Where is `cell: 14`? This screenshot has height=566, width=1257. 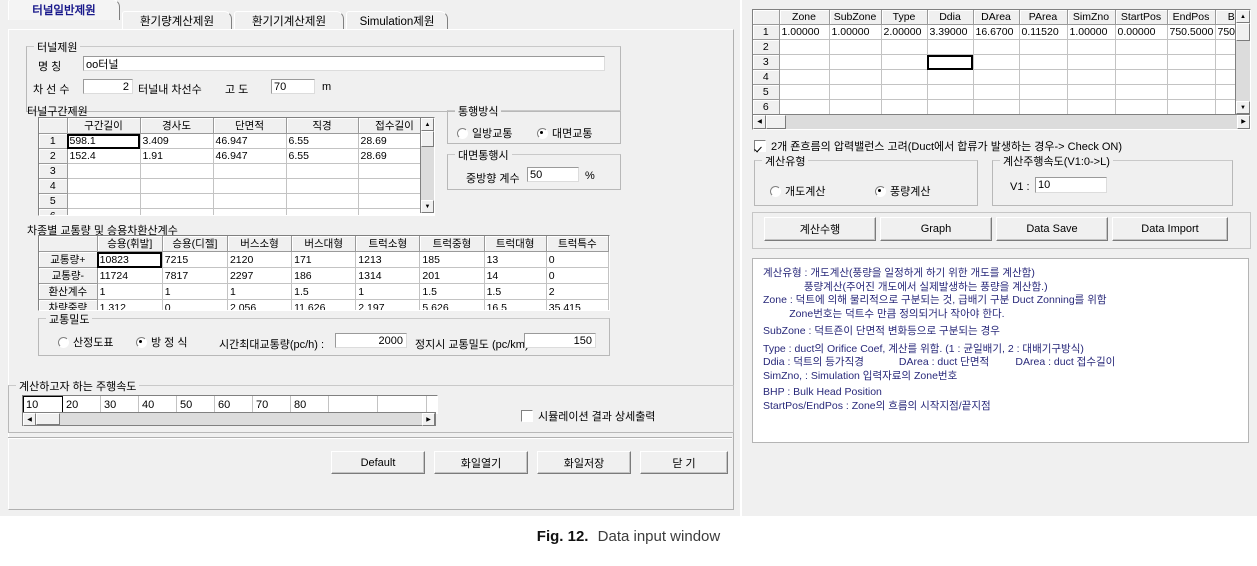 cell: 14 is located at coordinates (515, 275).